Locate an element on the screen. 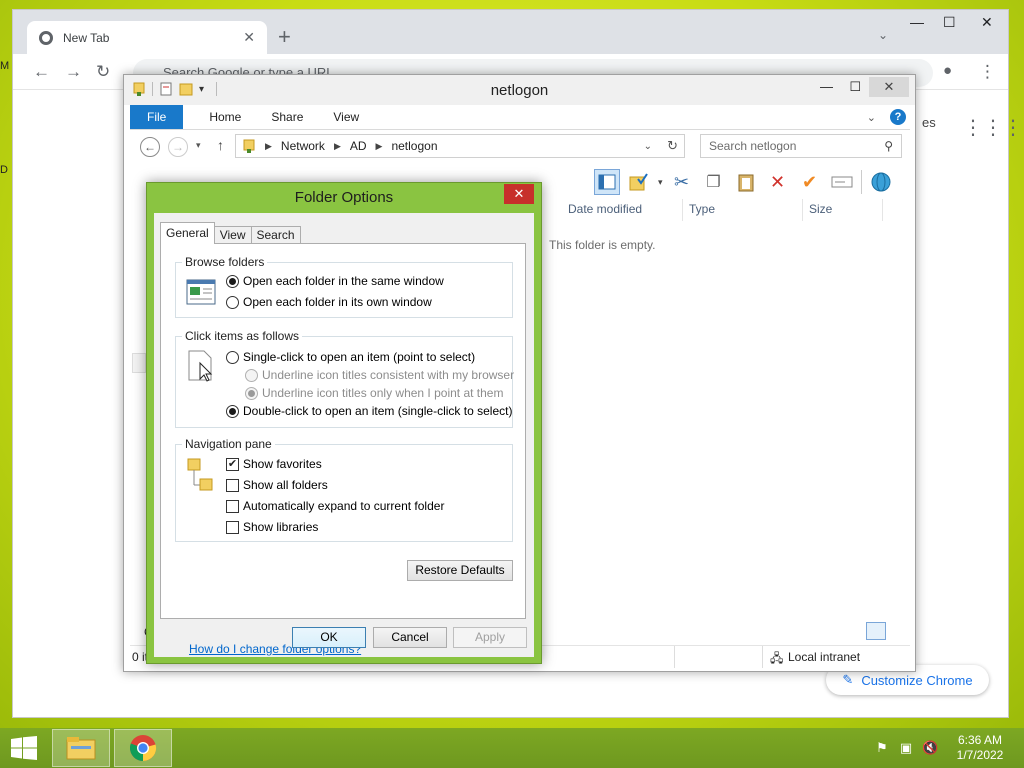  refresh-icon: ↻ is located at coordinates (672, 146).